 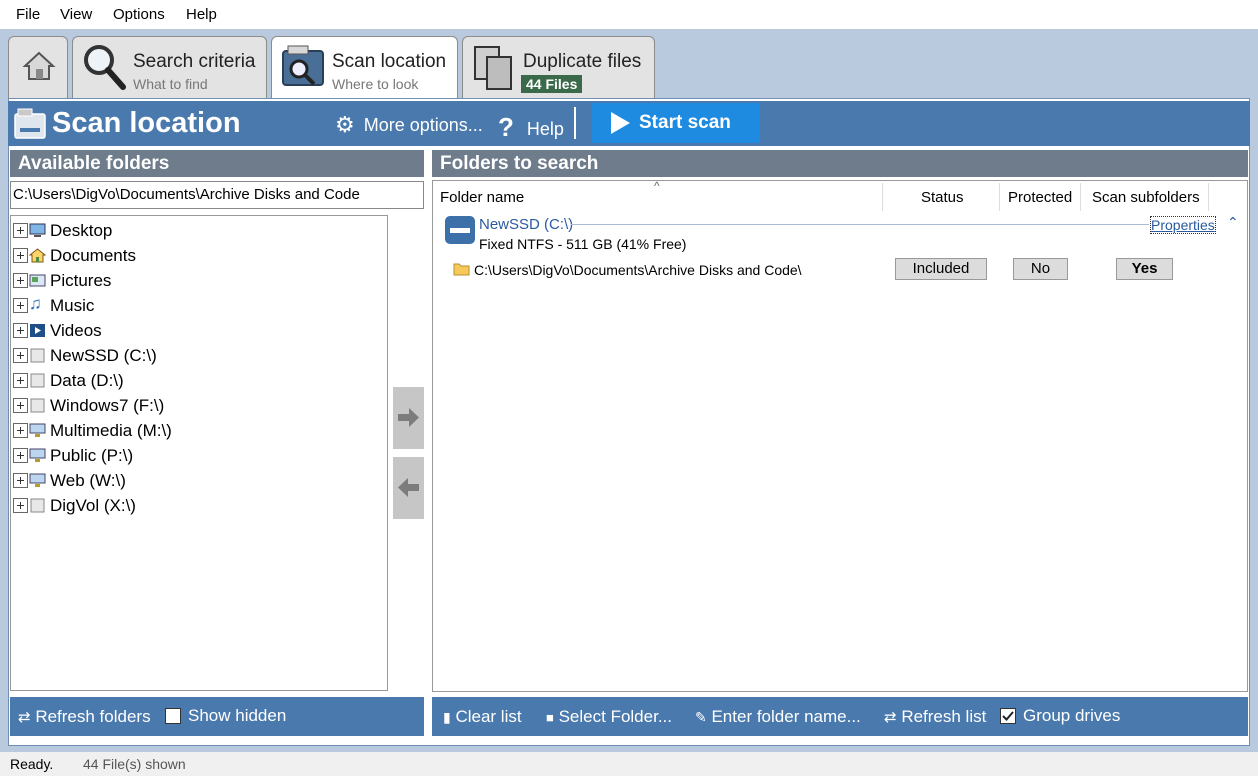 What do you see at coordinates (1183, 225) in the screenshot?
I see `drive-properties-link: Properties` at bounding box center [1183, 225].